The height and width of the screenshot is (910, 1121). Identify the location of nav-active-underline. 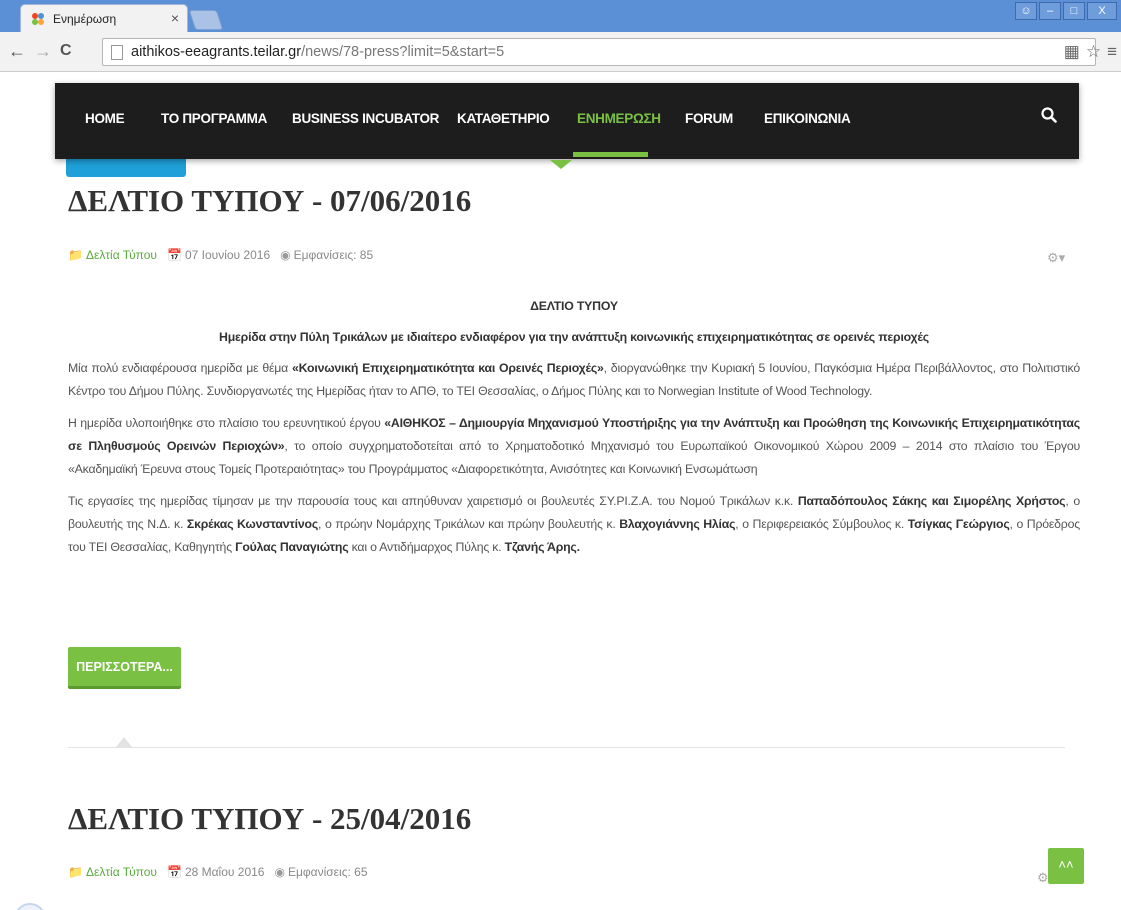
(610, 154).